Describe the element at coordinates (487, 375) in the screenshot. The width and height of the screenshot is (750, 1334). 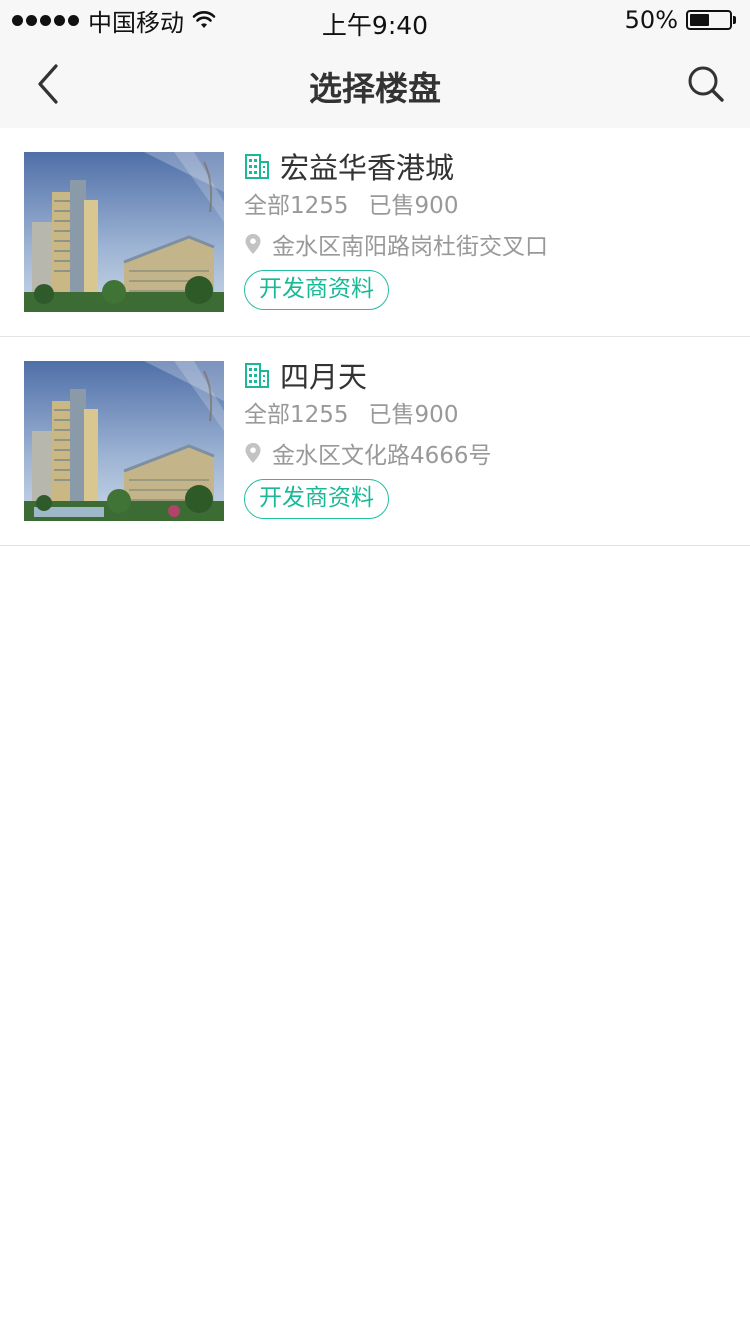
I see `title-row: 四月天` at that location.